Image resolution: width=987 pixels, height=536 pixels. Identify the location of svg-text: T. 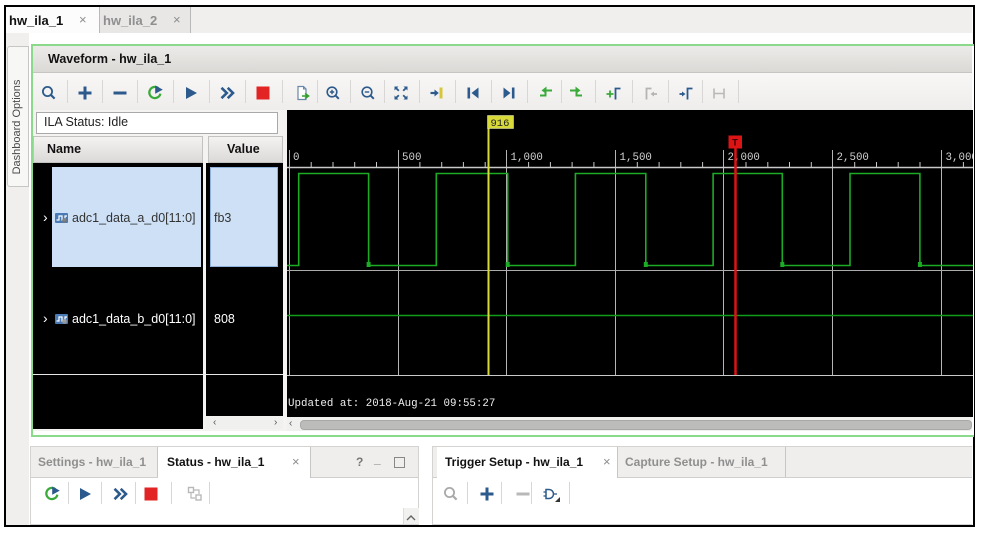
(735, 144).